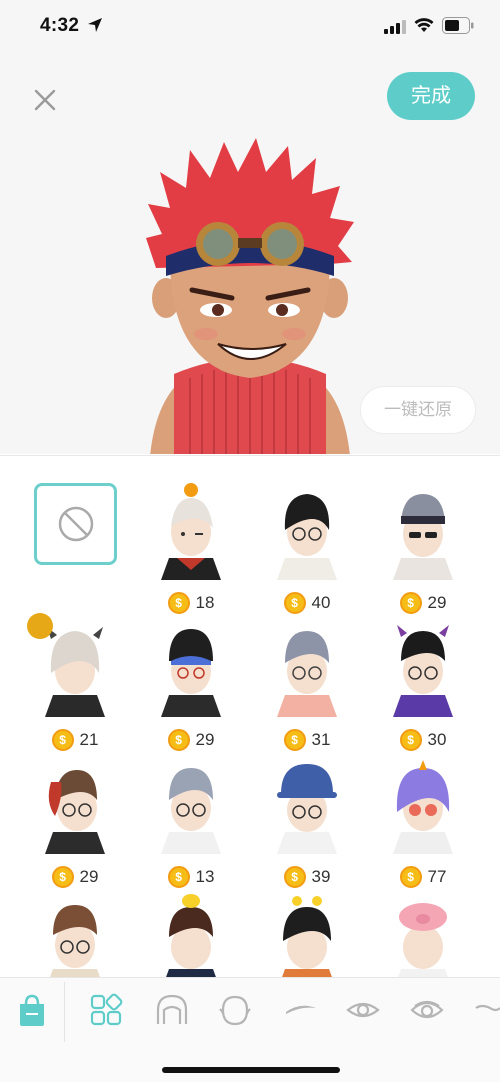  What do you see at coordinates (251, 1070) in the screenshot?
I see `home-indicator` at bounding box center [251, 1070].